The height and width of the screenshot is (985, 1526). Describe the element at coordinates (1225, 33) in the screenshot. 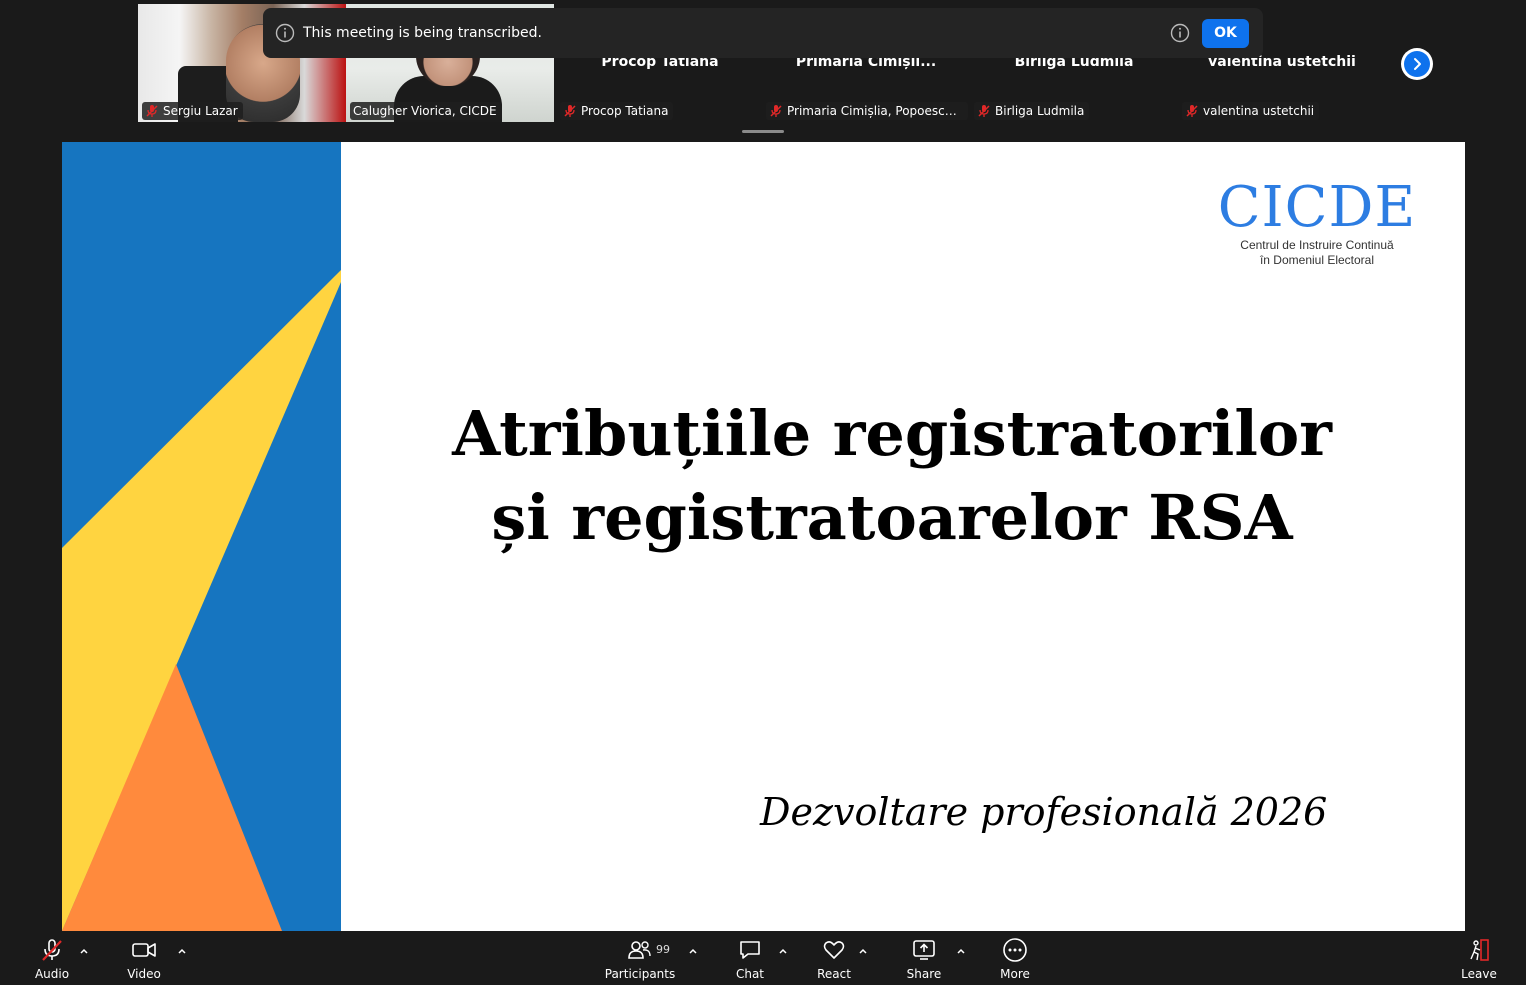

I see `ok-button: OK` at that location.